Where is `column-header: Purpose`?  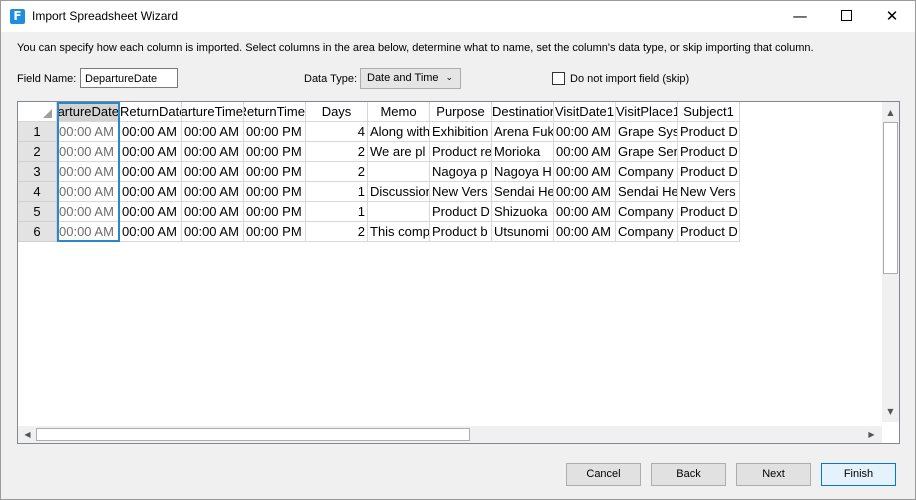
column-header: Purpose is located at coordinates (461, 112).